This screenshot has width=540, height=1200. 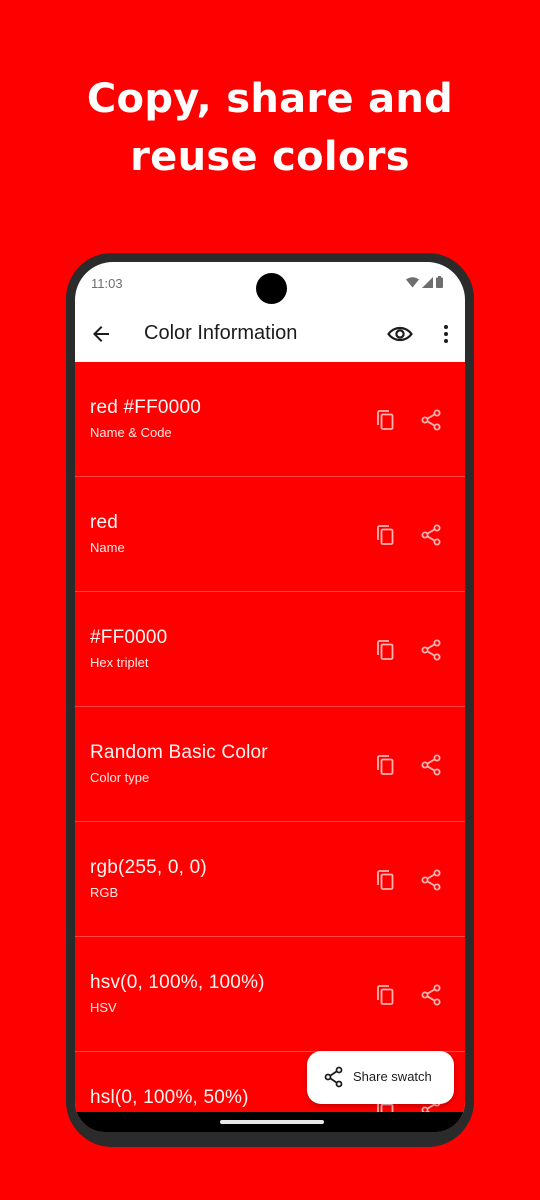 I want to click on row-label: Color type, so click(x=120, y=777).